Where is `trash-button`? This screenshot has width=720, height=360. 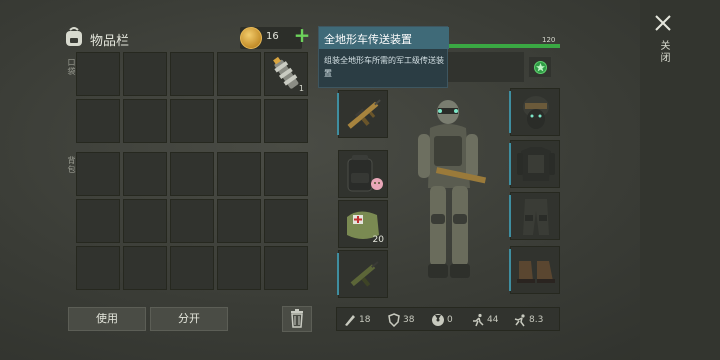
trash-button is located at coordinates (297, 319).